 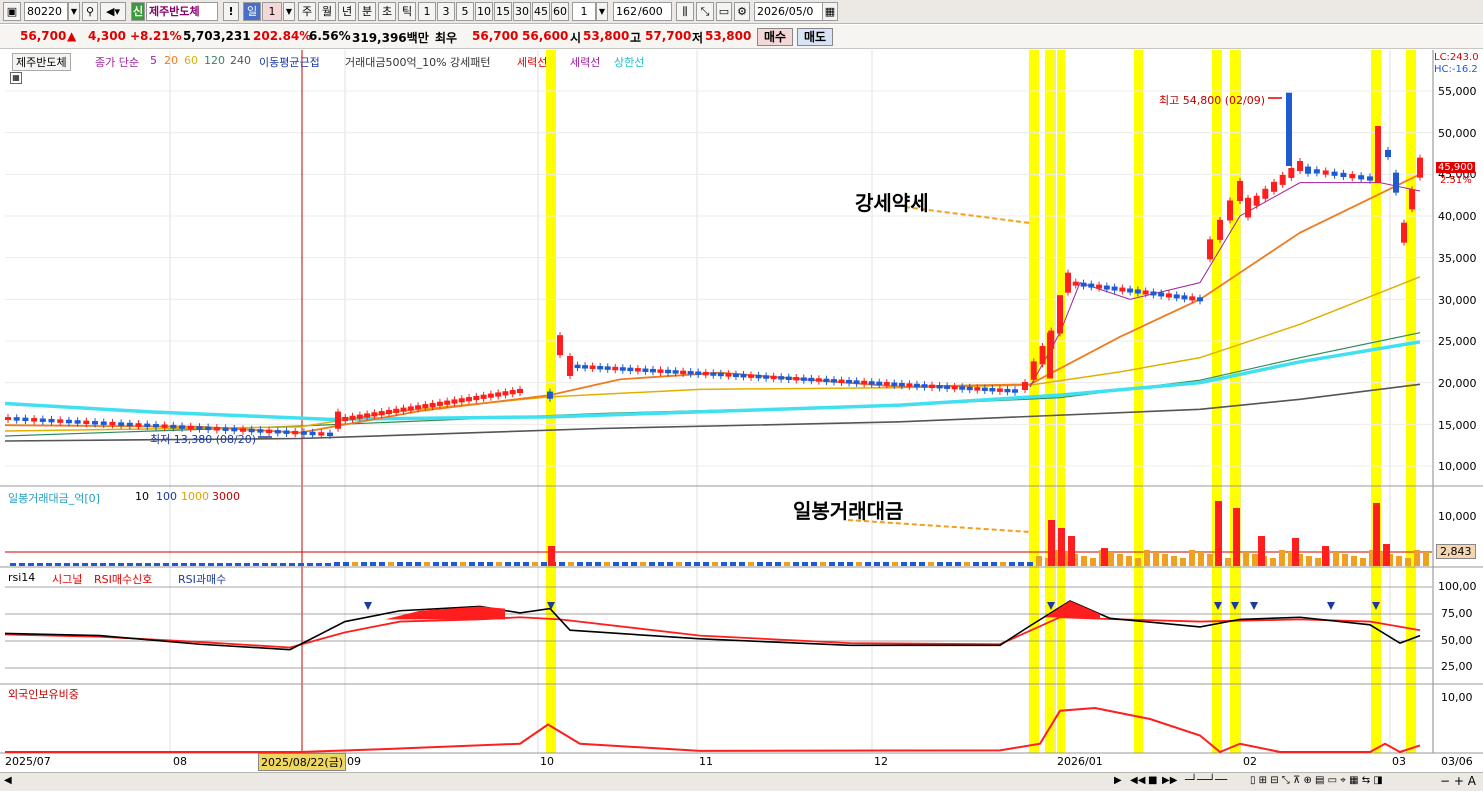 I want to click on period-day-count: 1, so click(x=272, y=11).